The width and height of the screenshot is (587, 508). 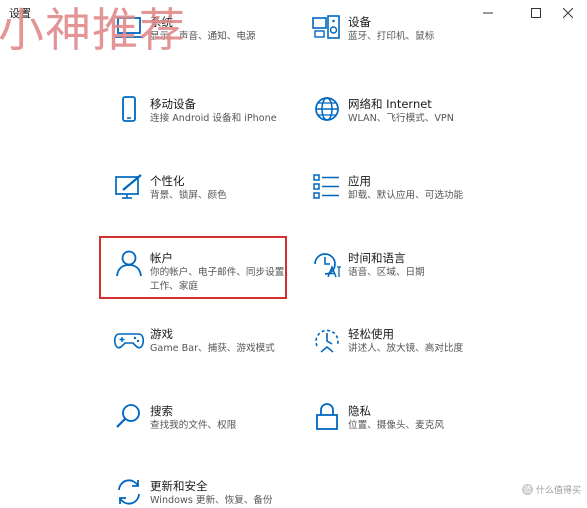 I want to click on devices-icon, so click(x=327, y=28).